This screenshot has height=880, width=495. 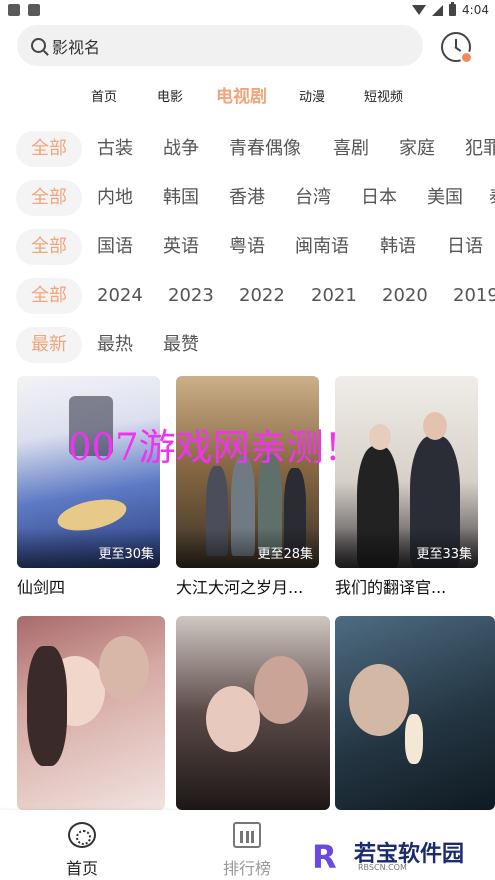 What do you see at coordinates (466, 57) in the screenshot?
I see `history-badge` at bounding box center [466, 57].